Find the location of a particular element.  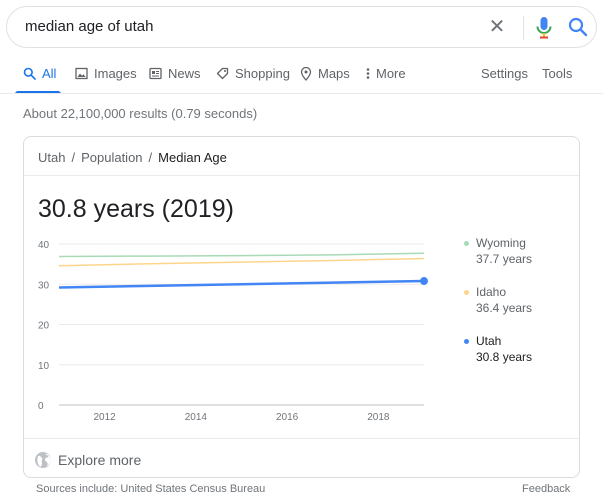

breadcrumb: Utah / Population / Median Age is located at coordinates (132, 157).